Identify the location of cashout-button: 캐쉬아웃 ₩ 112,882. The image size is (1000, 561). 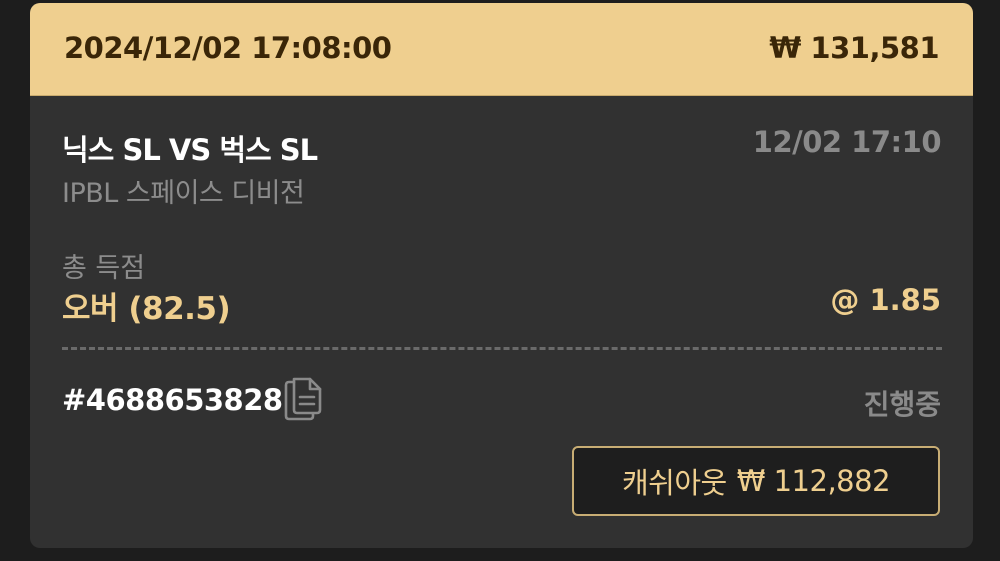
(756, 481).